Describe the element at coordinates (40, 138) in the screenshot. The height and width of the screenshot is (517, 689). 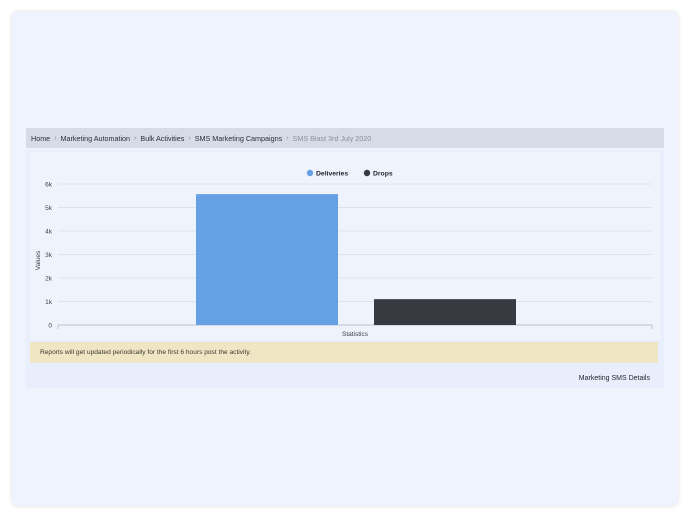
I see `breadcrumb-home: Home` at that location.